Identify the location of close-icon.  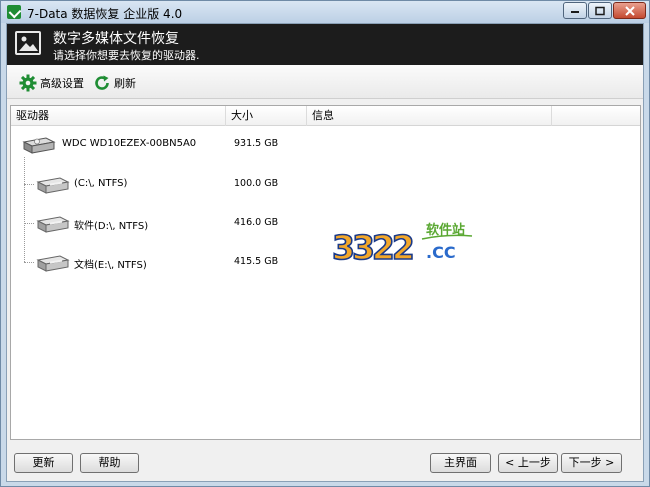
(629, 10).